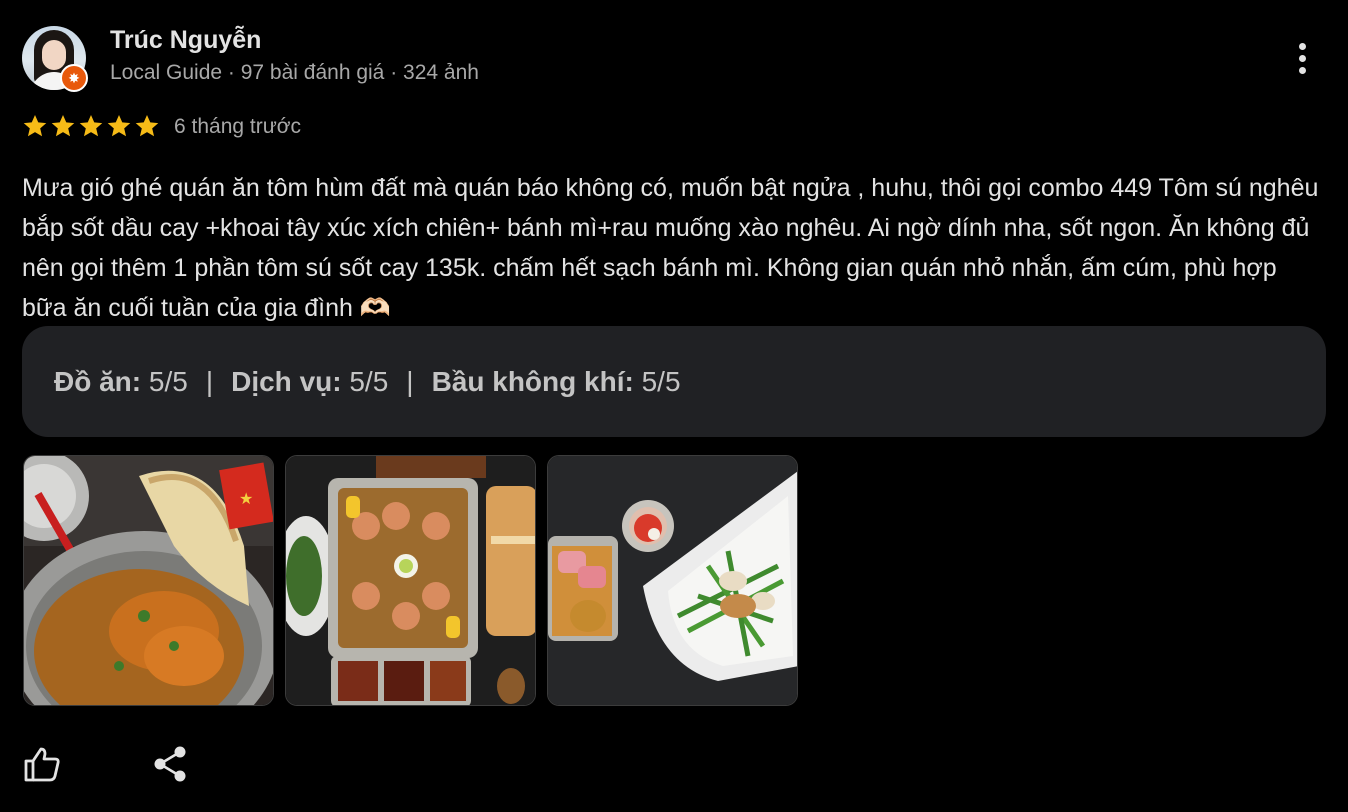  What do you see at coordinates (185, 40) in the screenshot?
I see `author-name: Trúc Nguyễn` at bounding box center [185, 40].